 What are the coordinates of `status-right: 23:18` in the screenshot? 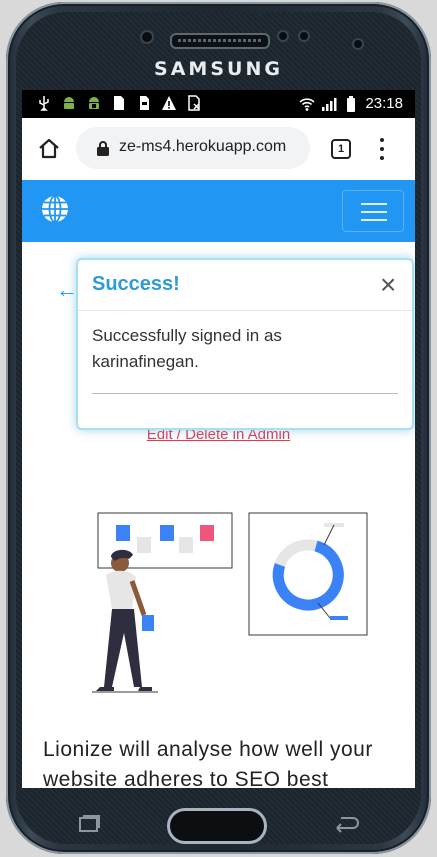 It's located at (351, 103).